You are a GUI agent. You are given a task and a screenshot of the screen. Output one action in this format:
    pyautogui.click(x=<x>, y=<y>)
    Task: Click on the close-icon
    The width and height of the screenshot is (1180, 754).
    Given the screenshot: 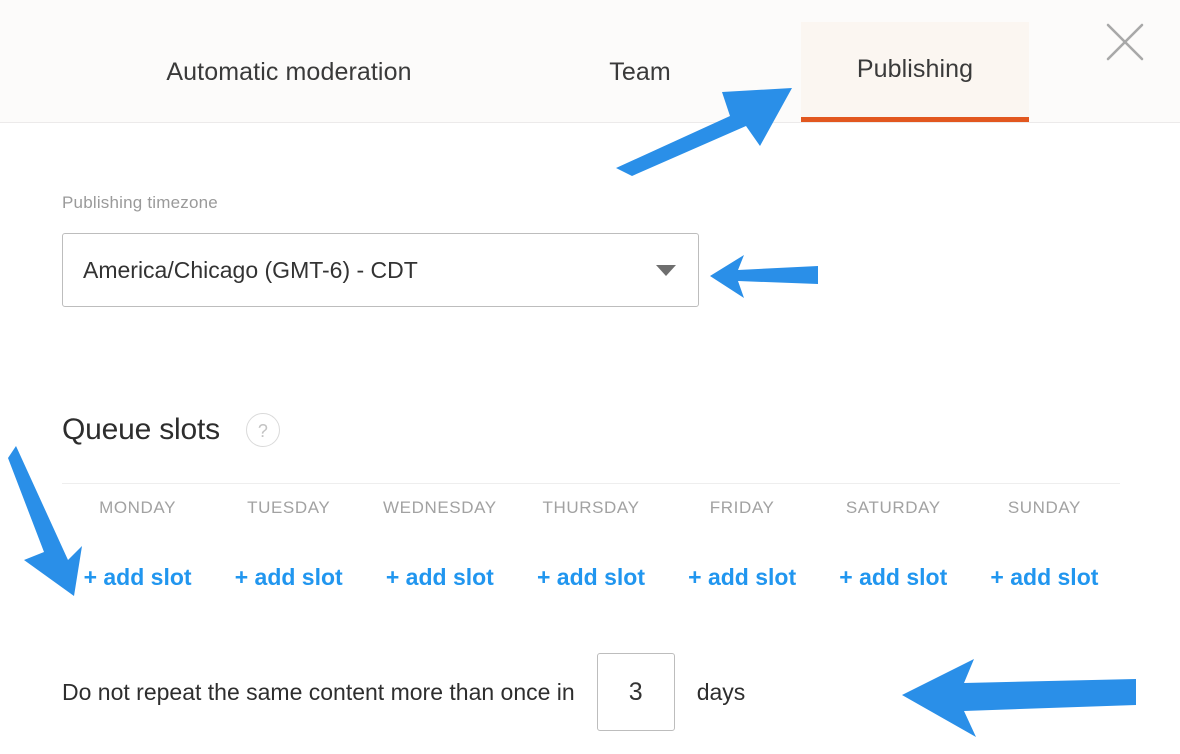 What is the action you would take?
    pyautogui.click(x=1125, y=42)
    